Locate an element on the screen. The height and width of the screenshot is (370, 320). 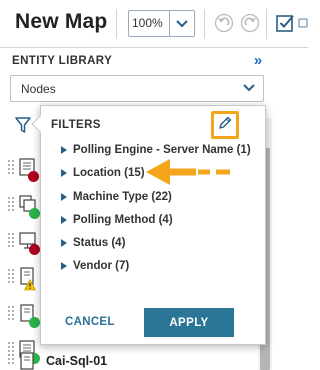
pencil-icon is located at coordinates (225, 125).